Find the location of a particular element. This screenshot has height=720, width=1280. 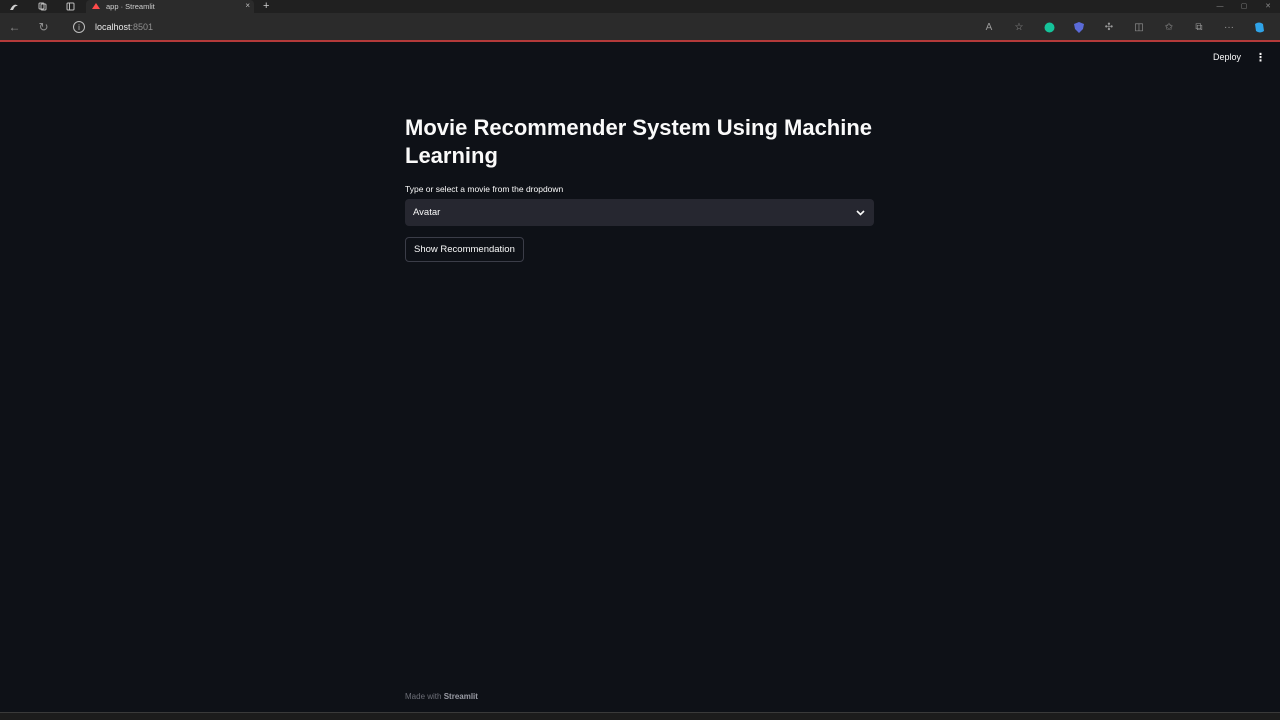

shield-extension-icon is located at coordinates (1079, 27).